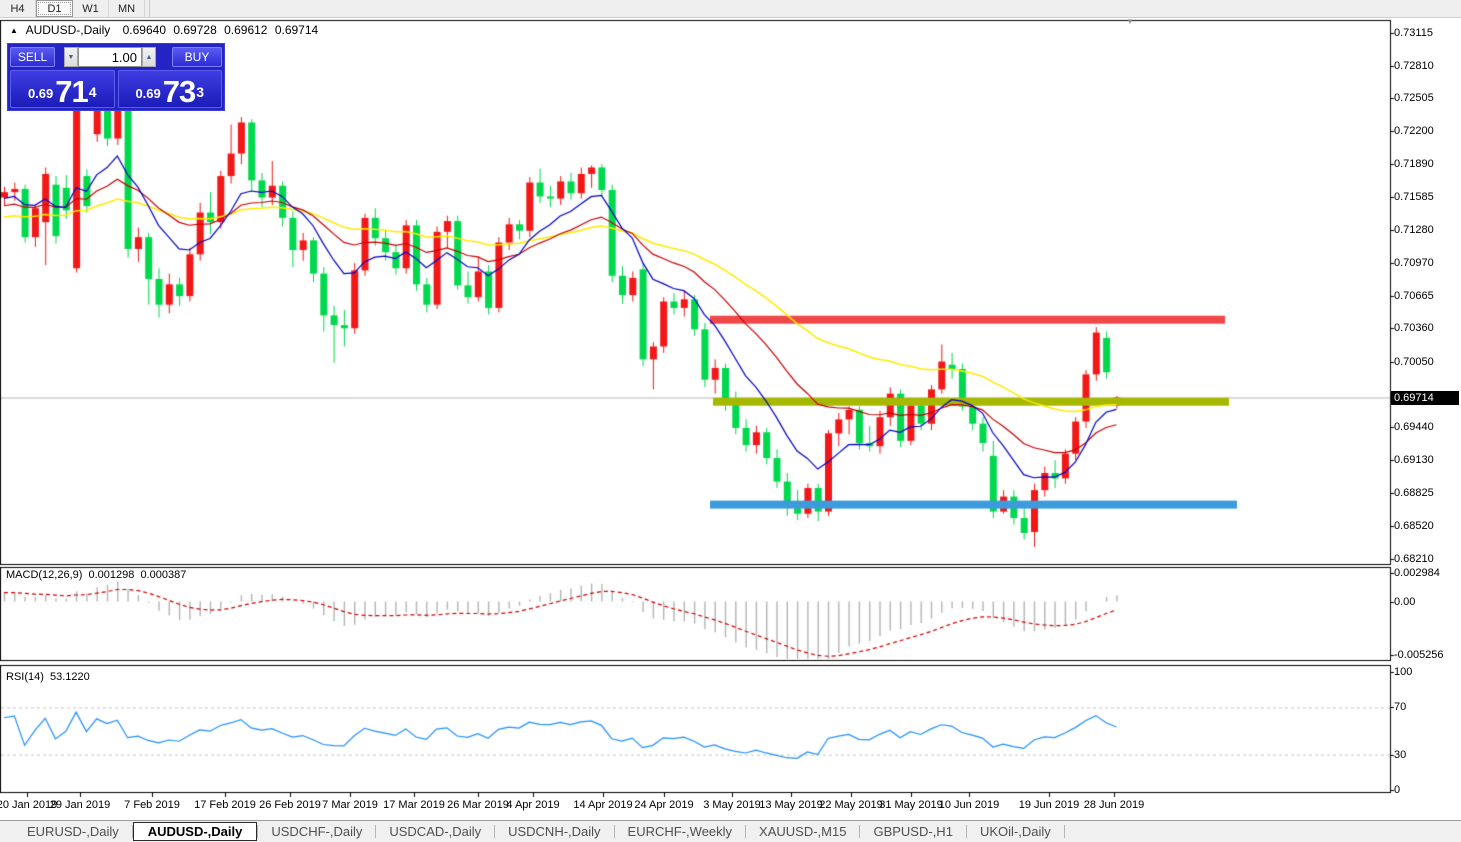 This screenshot has width=1461, height=842. What do you see at coordinates (732, 805) in the screenshot?
I see `date-axis-label: 3 May 2019` at bounding box center [732, 805].